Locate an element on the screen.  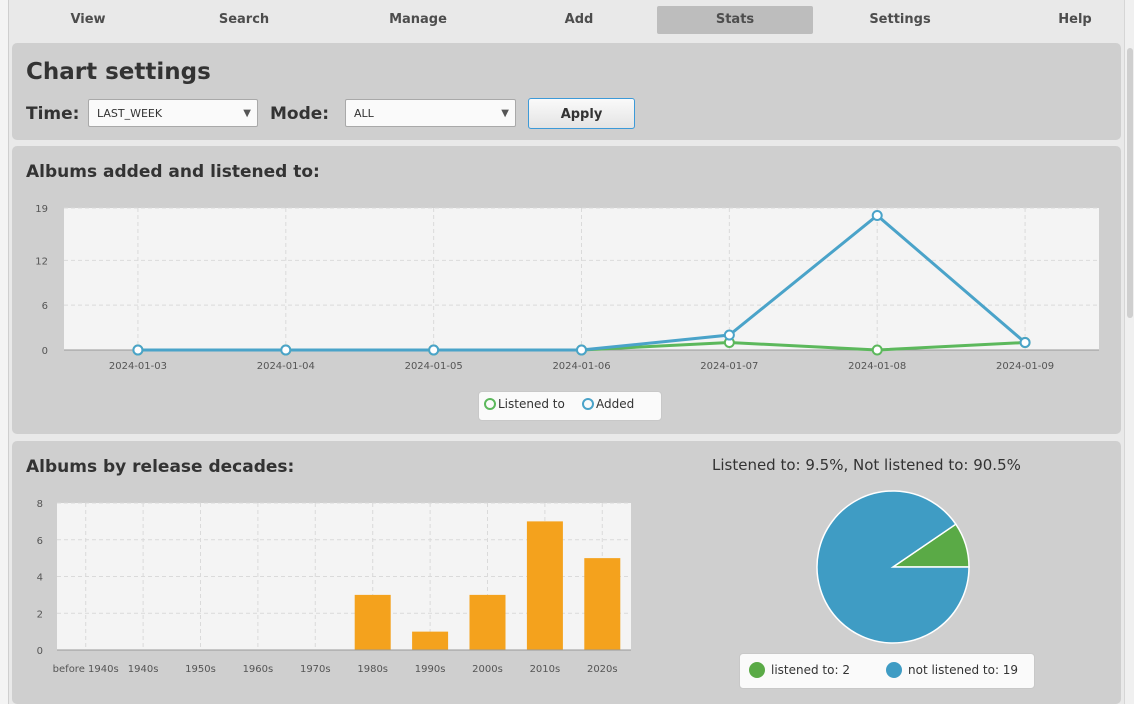
legend-listened-dot-icon is located at coordinates (757, 670).